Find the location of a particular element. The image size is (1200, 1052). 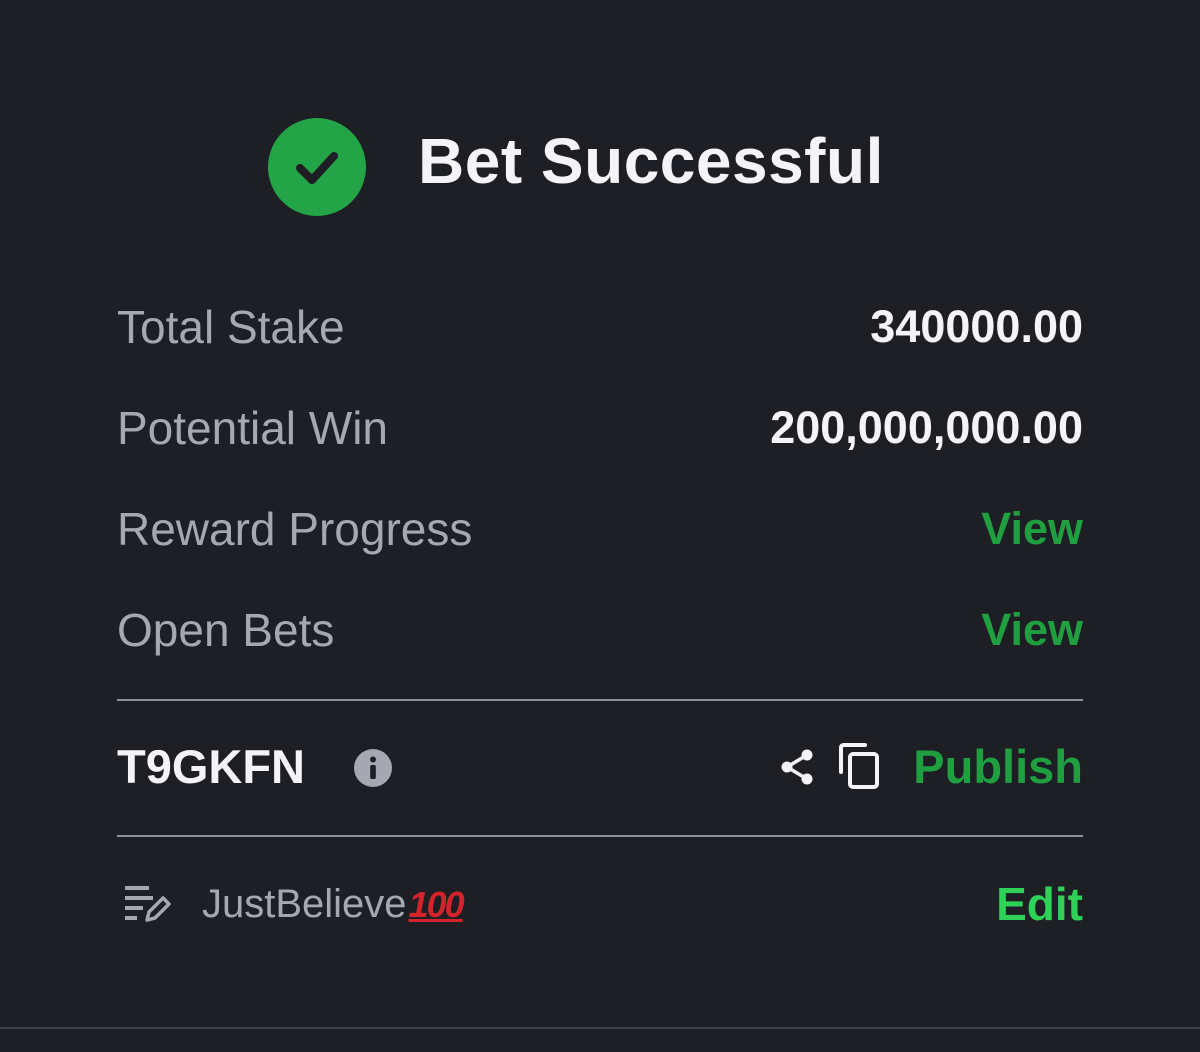

reward-progress-label: Reward Progress is located at coordinates (295, 529).